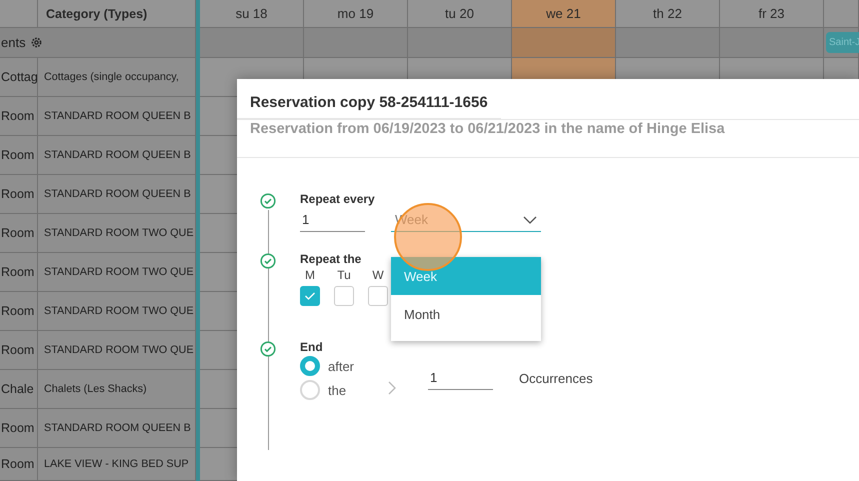  I want to click on radio-label: the, so click(337, 390).